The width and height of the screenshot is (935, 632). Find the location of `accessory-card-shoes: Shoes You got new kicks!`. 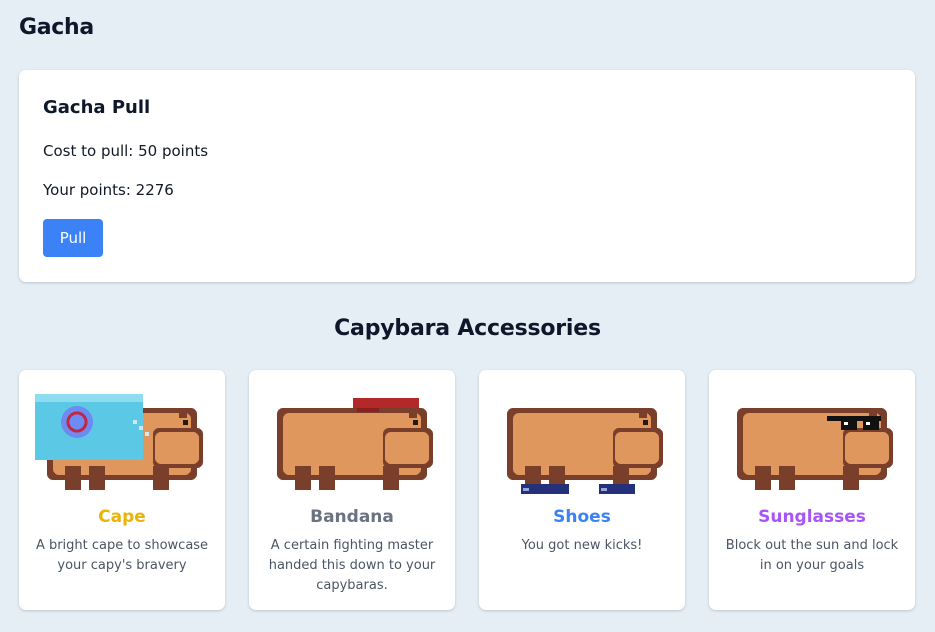

accessory-card-shoes: Shoes You got new kicks! is located at coordinates (582, 490).